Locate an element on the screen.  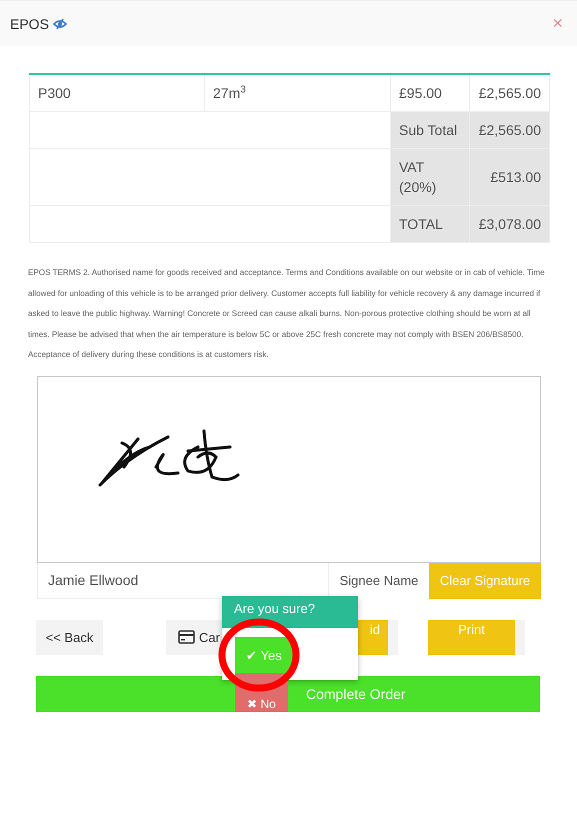
close-button: × is located at coordinates (557, 23).